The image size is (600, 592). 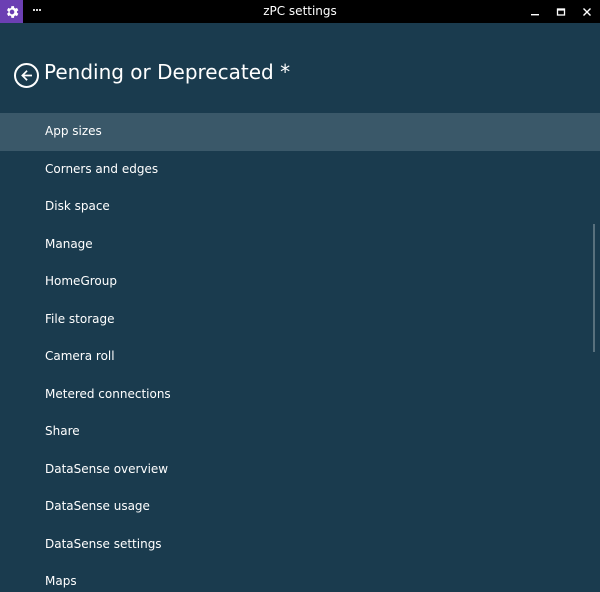 I want to click on maximize-button, so click(x=561, y=11).